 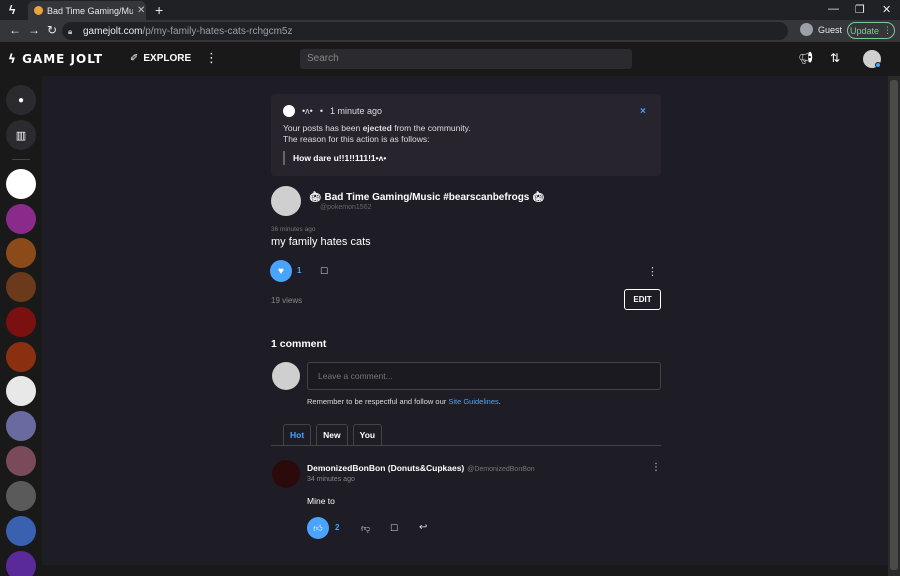 What do you see at coordinates (281, 271) in the screenshot?
I see `like-button: ♥` at bounding box center [281, 271].